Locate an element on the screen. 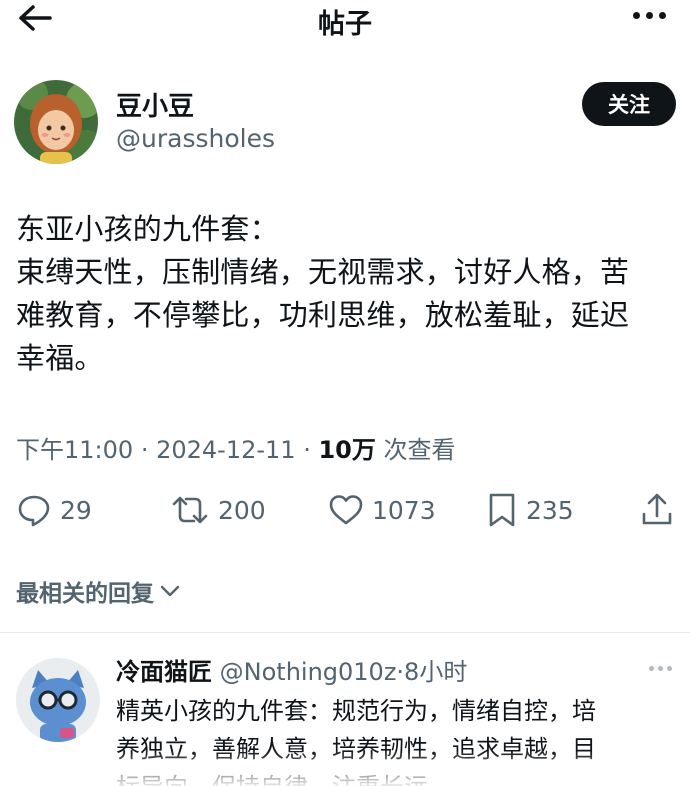 The image size is (690, 786). repost-count: 200 is located at coordinates (242, 510).